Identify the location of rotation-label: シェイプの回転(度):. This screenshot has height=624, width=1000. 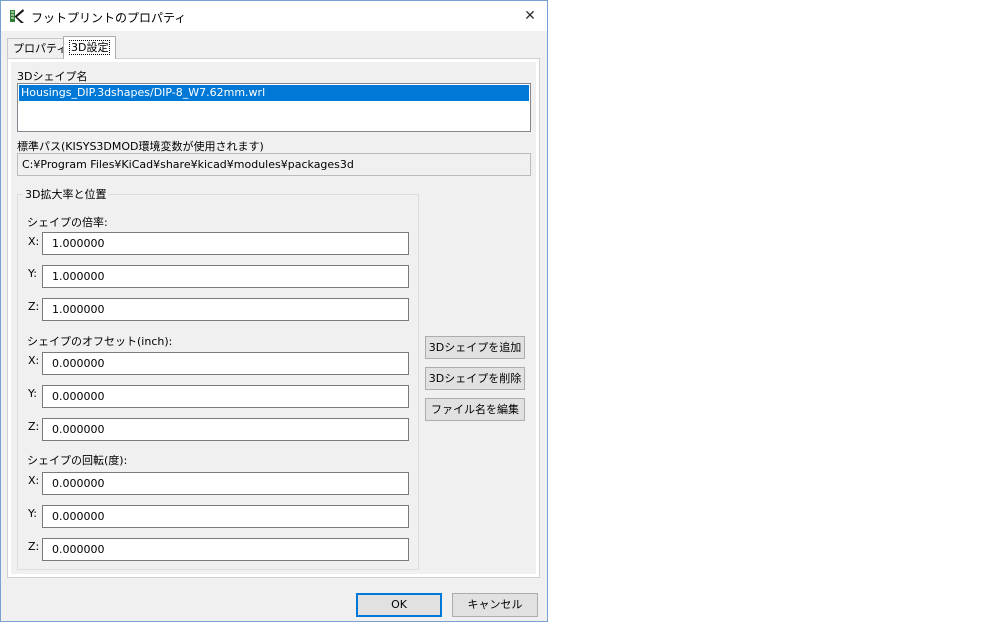
(77, 460).